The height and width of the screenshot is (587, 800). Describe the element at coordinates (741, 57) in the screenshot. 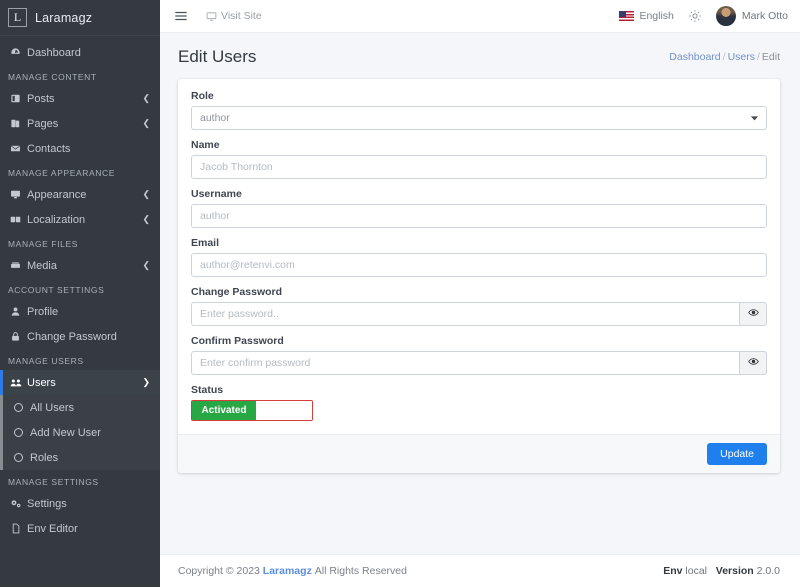

I see `breadcrumb-item-users: Users` at that location.